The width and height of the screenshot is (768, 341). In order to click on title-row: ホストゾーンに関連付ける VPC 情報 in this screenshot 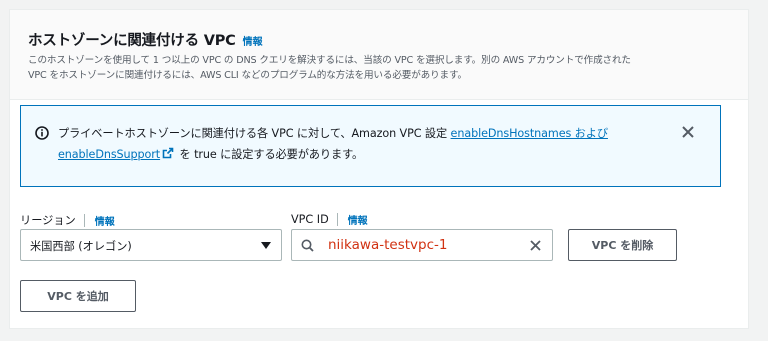, I will do `click(145, 39)`.